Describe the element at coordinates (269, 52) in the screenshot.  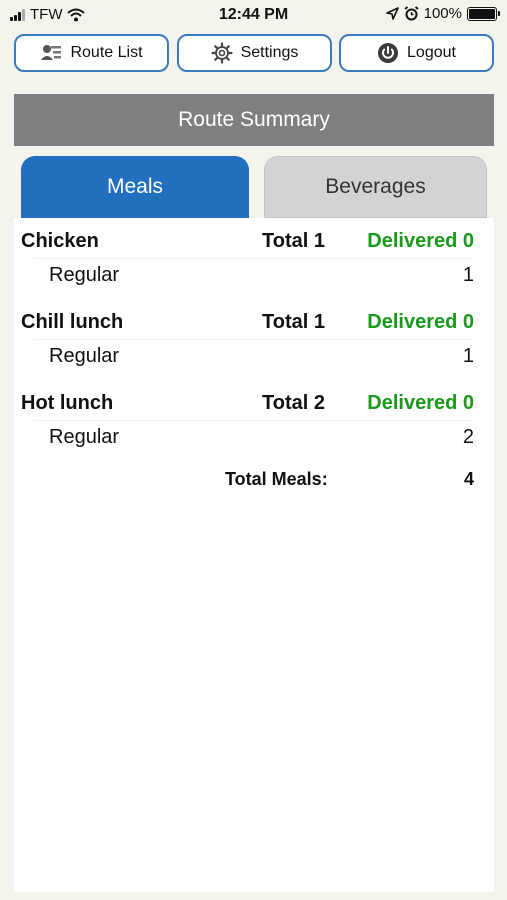
I see `settings-label: Settings` at that location.